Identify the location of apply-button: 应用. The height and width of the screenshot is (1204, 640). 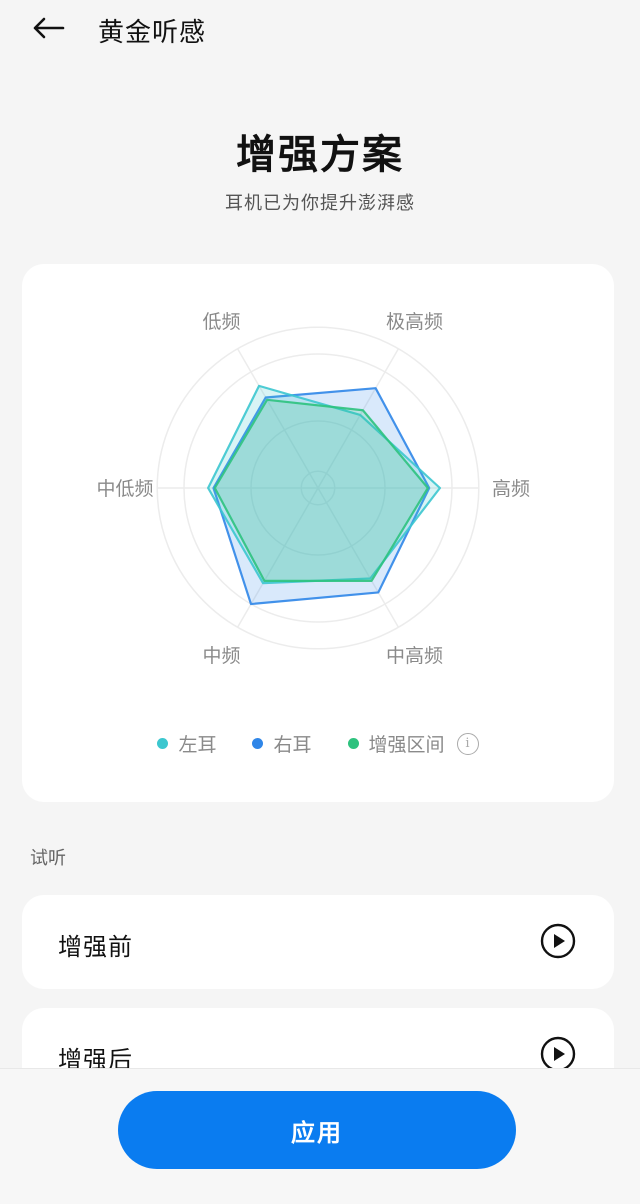
(317, 1130).